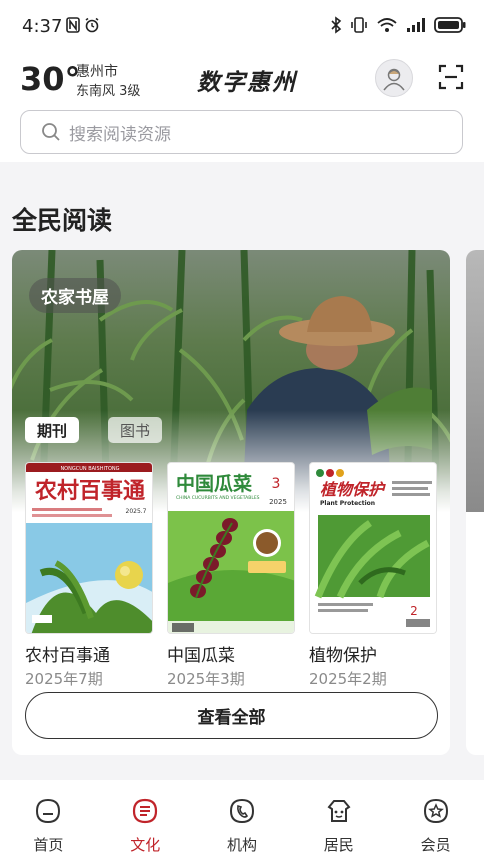 The height and width of the screenshot is (865, 484). I want to click on cover-header: NONGCUN BAISHITONG, so click(89, 469).